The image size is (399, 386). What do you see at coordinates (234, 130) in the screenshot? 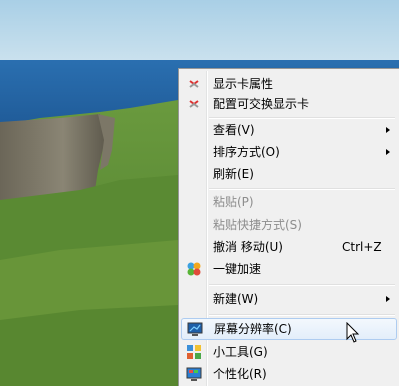
I see `menu-item-label: 查看(V)` at bounding box center [234, 130].